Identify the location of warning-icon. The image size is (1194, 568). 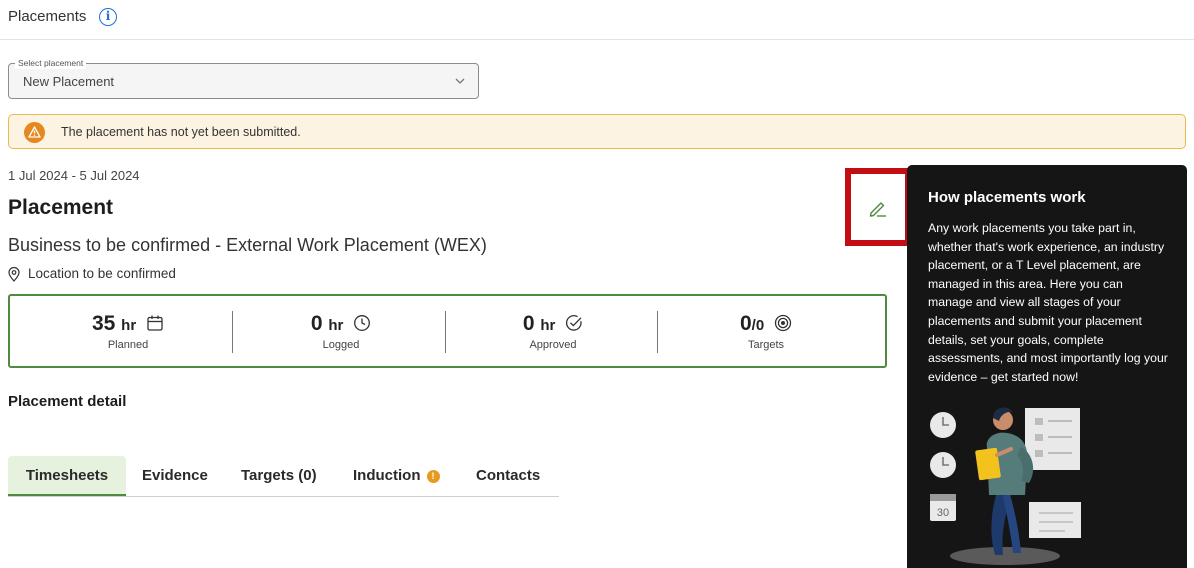
(34, 132).